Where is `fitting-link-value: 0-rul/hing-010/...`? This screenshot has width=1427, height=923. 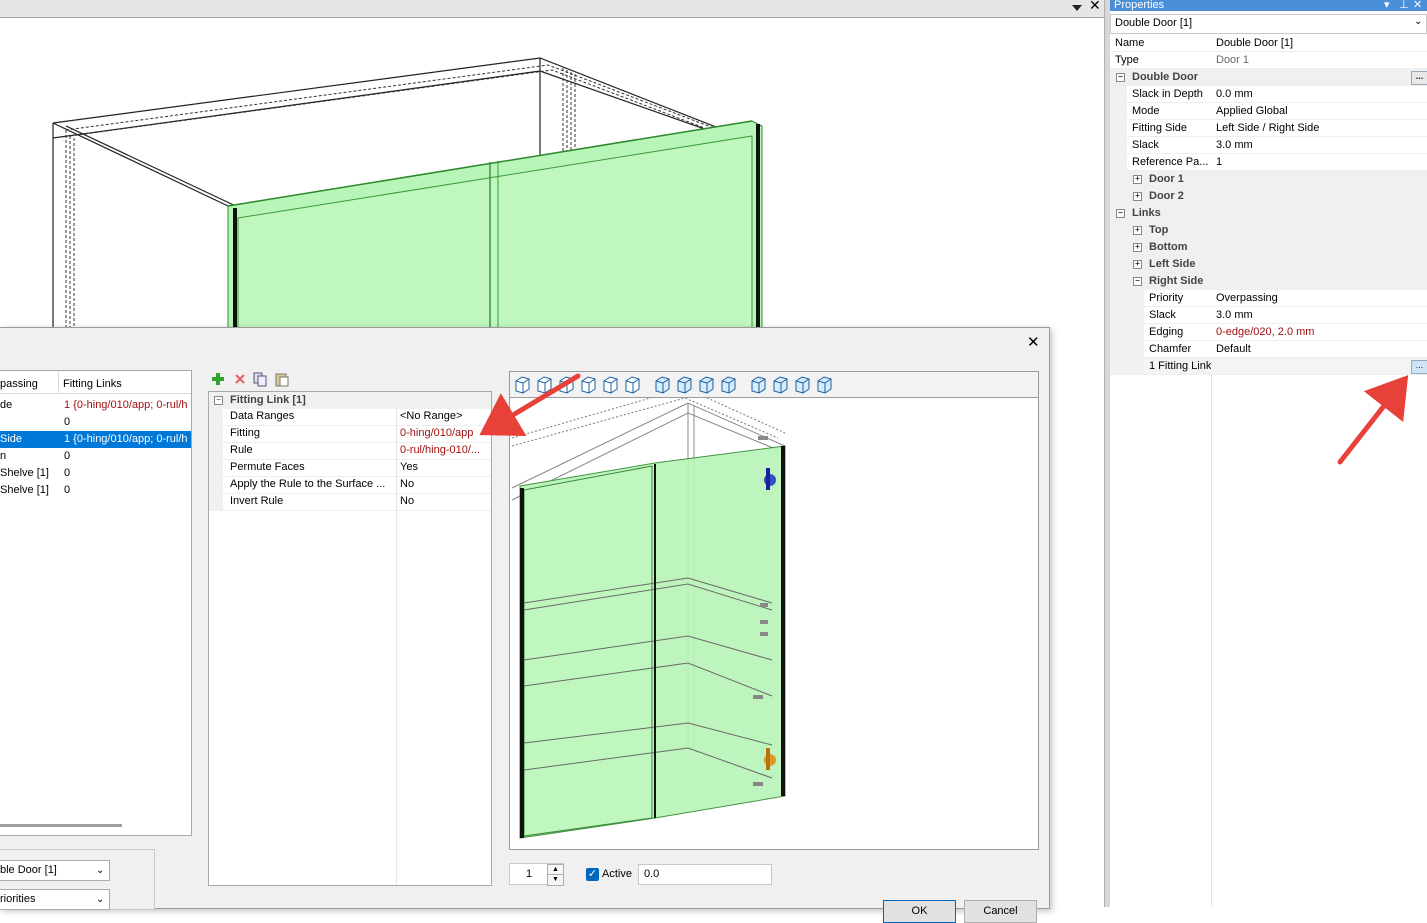 fitting-link-value: 0-rul/hing-010/... is located at coordinates (444, 450).